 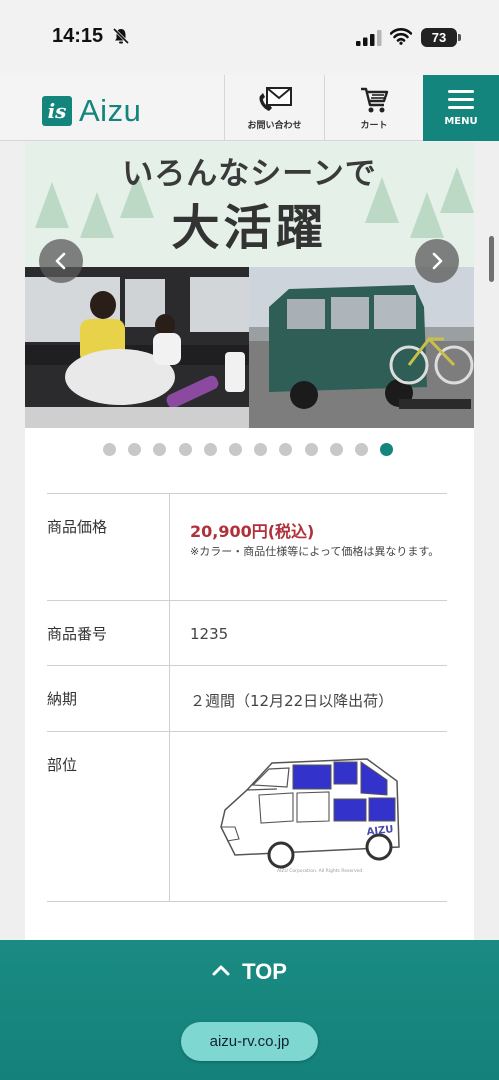 I want to click on carousel-next-button, so click(x=437, y=261).